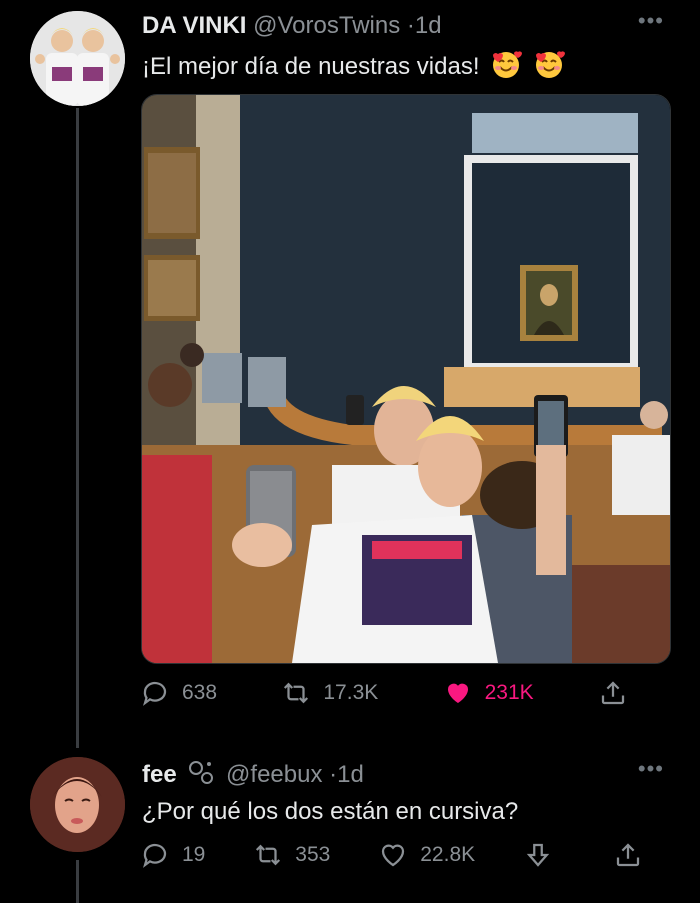 This screenshot has width=700, height=903. Describe the element at coordinates (313, 854) in the screenshot. I see `retweet-count: 353` at that location.